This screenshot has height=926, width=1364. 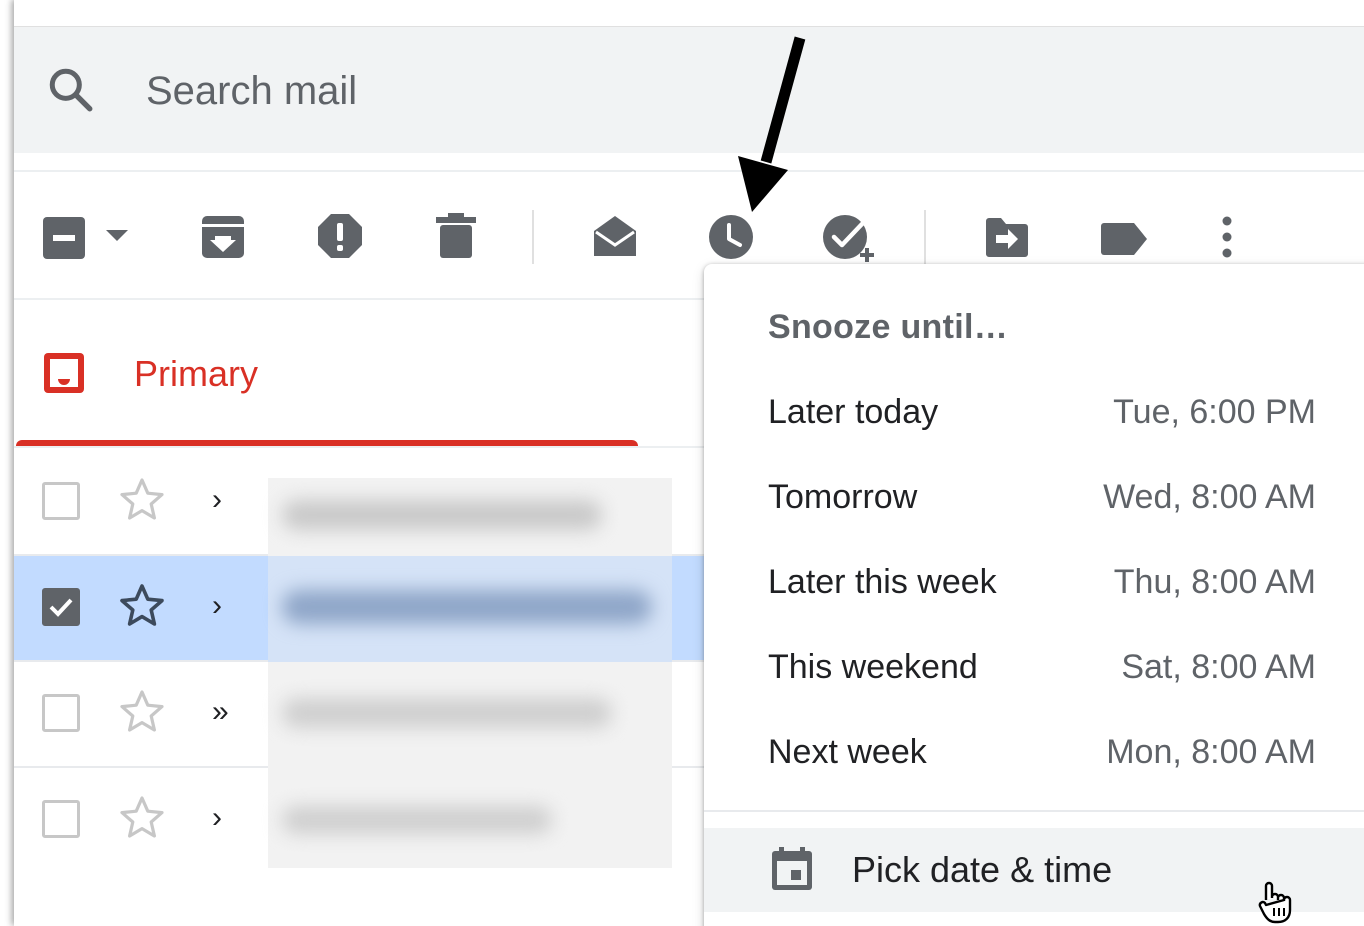 What do you see at coordinates (731, 237) in the screenshot?
I see `snooze-clock-icon` at bounding box center [731, 237].